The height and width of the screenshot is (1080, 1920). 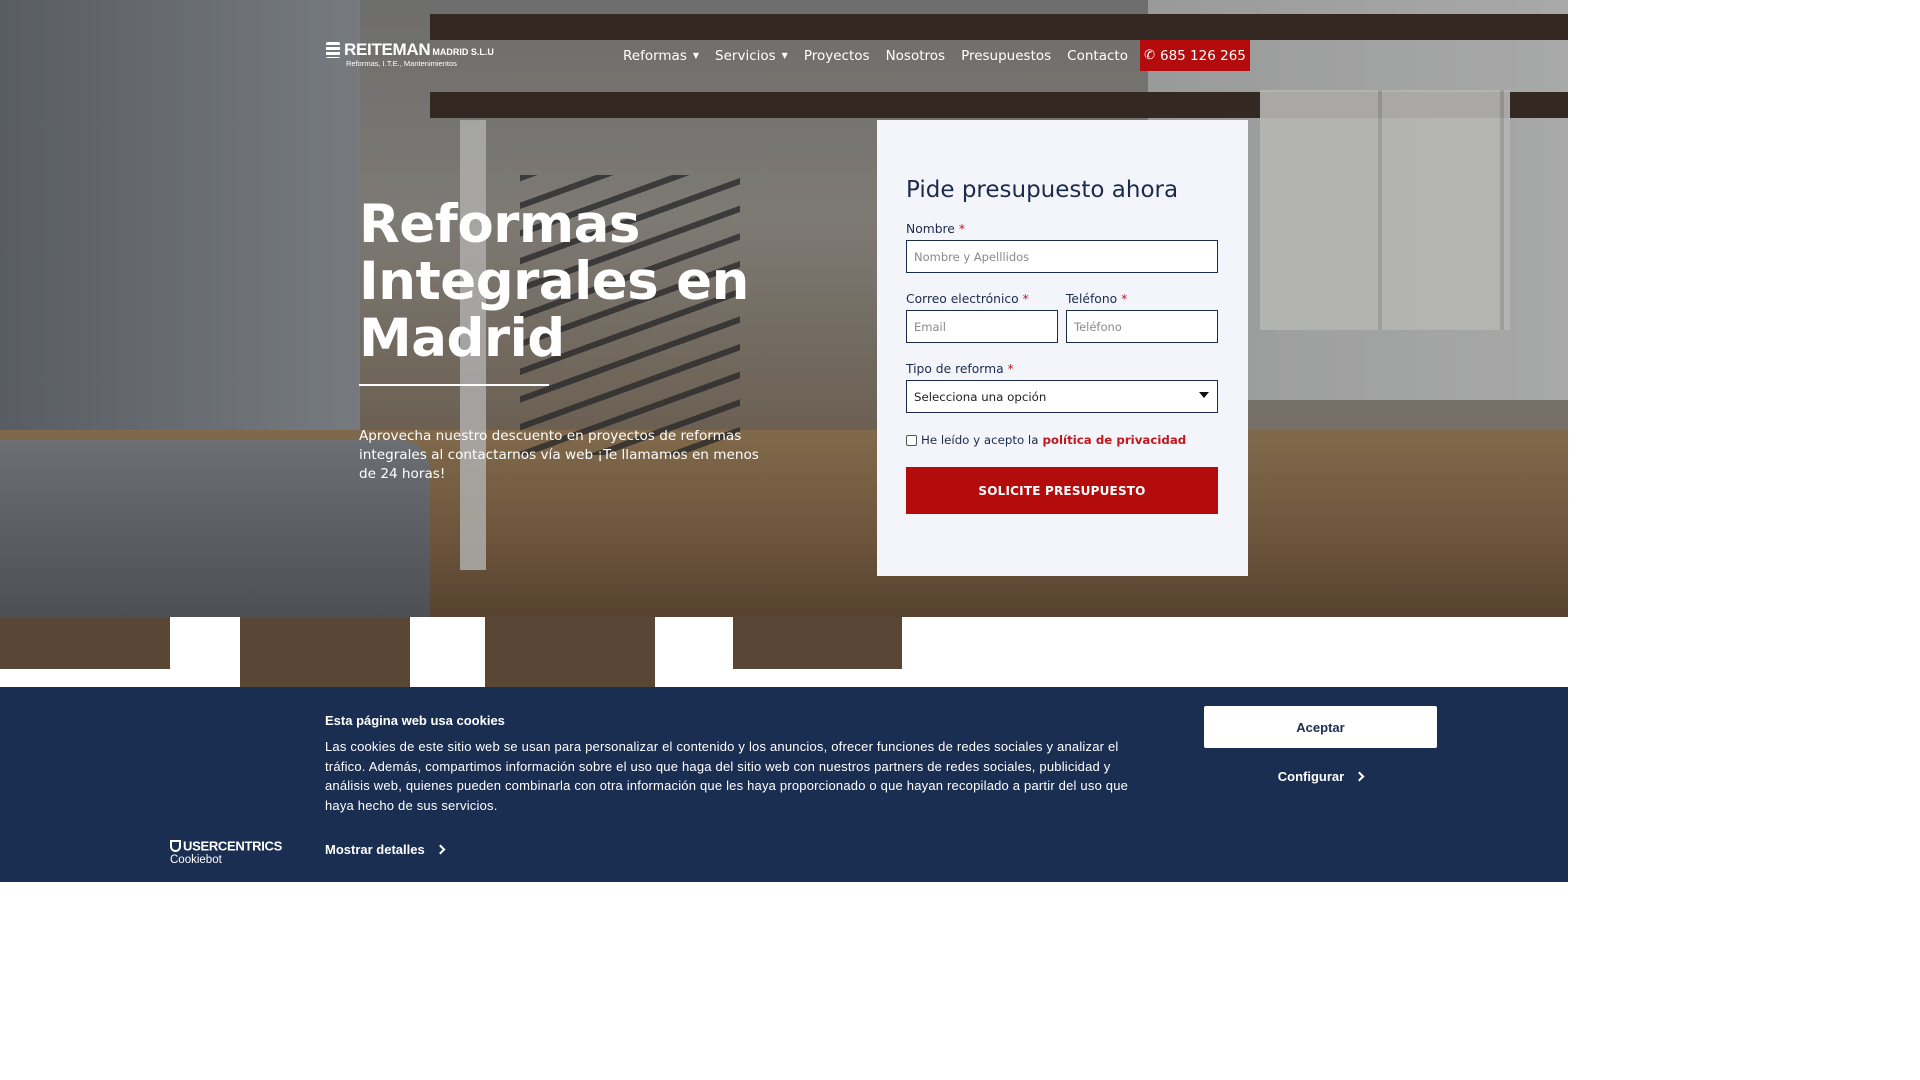 I want to click on phone-number: 685 126 265, so click(x=1203, y=55).